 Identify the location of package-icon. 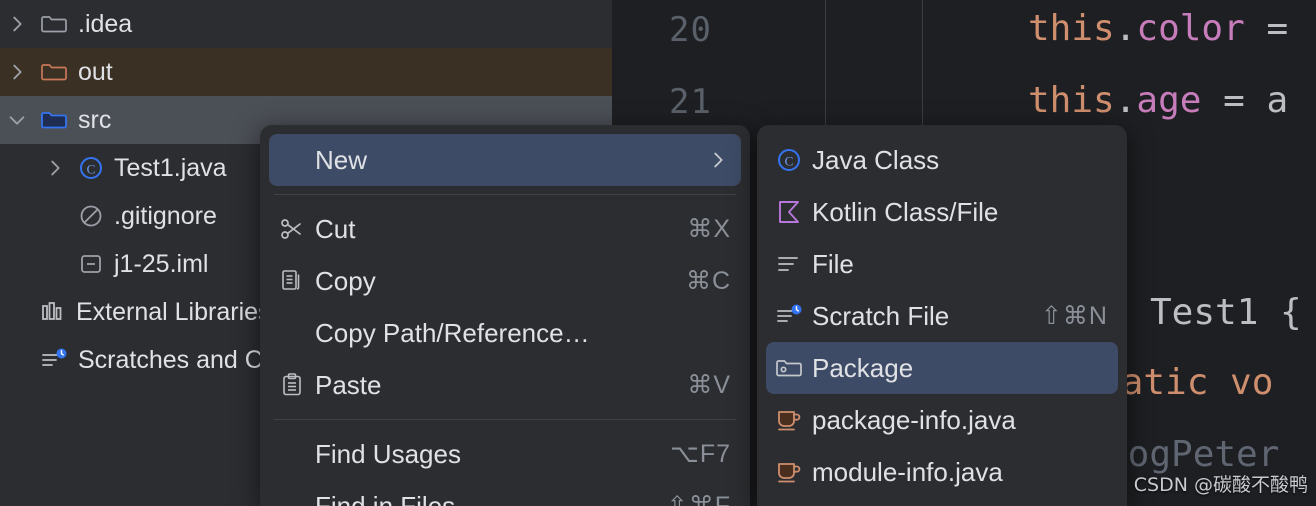
(789, 368).